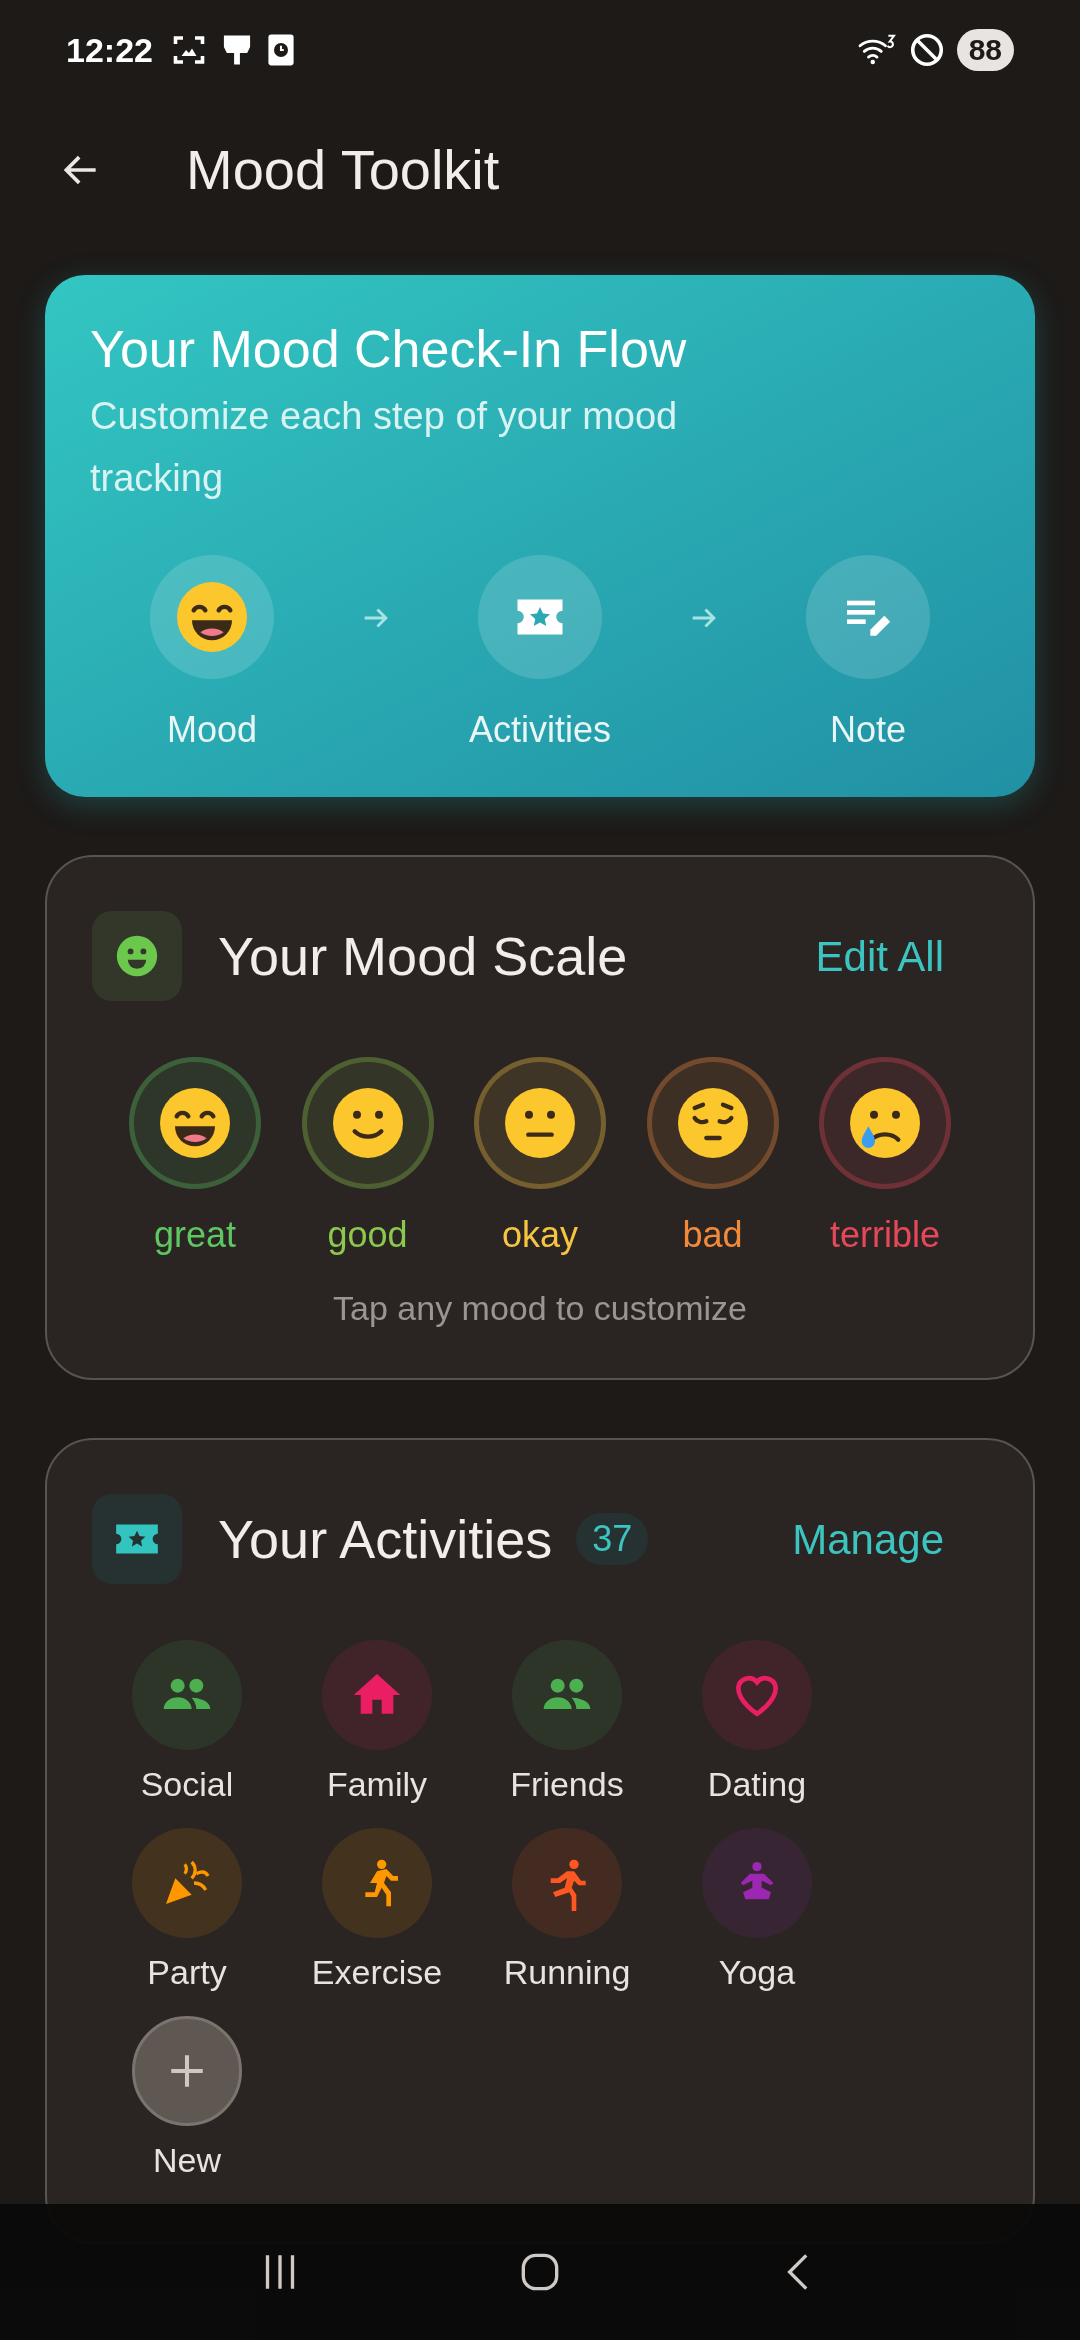  Describe the element at coordinates (876, 50) in the screenshot. I see `wifi-icon` at that location.